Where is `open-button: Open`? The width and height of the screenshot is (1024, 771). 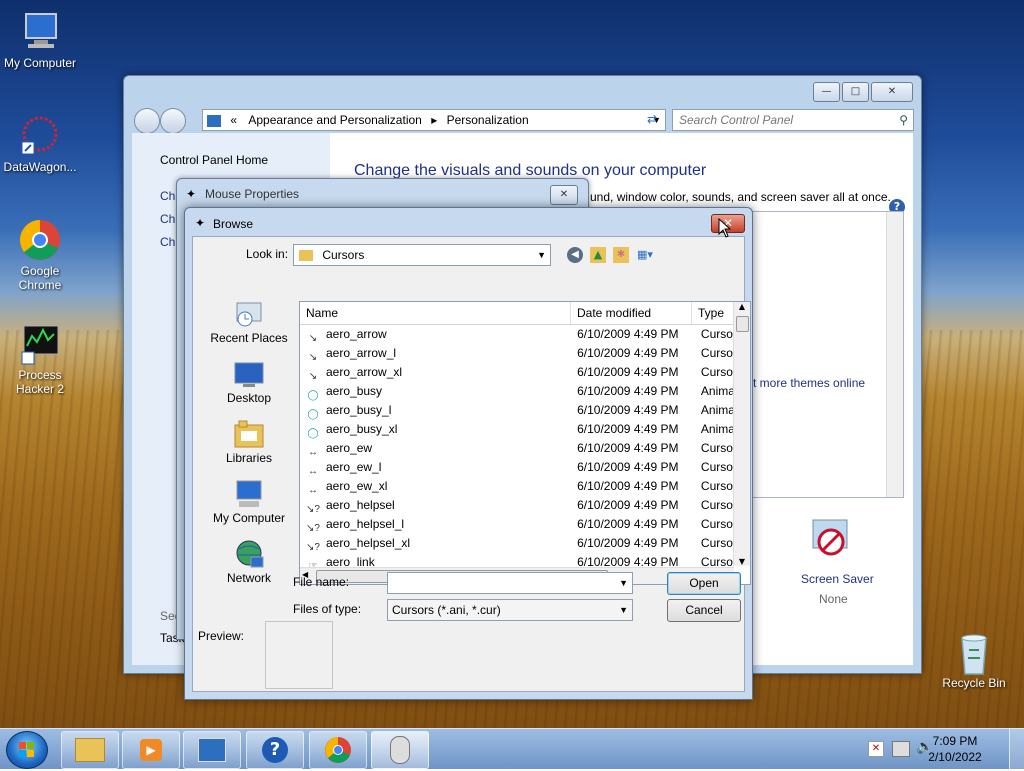
open-button: Open is located at coordinates (704, 583).